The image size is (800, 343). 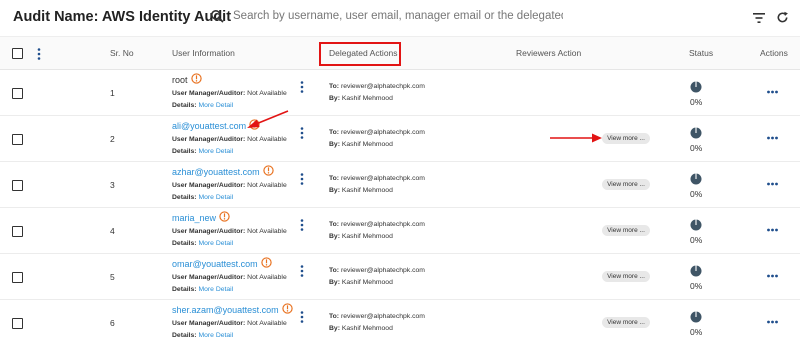 I want to click on user-name-text: omar@youattest.com, so click(x=215, y=264).